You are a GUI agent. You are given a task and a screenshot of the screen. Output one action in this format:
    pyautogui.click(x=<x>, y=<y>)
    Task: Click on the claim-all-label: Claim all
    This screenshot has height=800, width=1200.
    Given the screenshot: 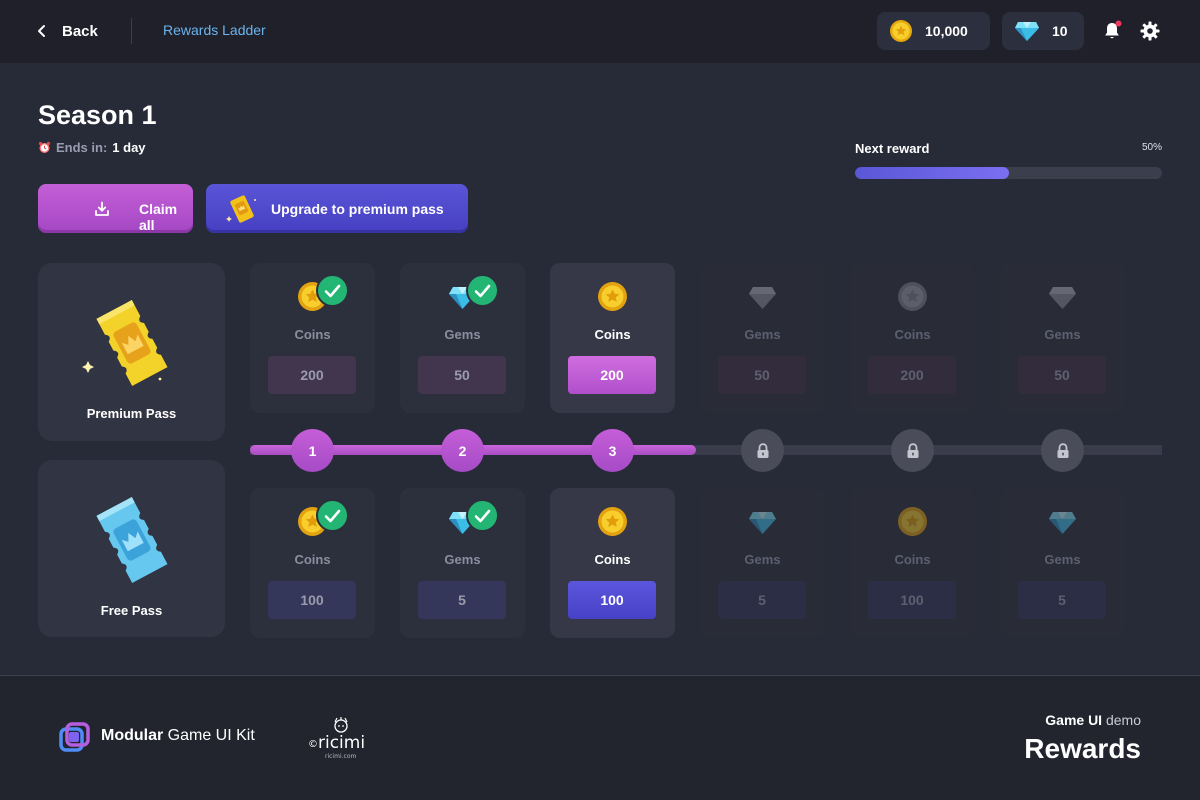 What is the action you would take?
    pyautogui.click(x=158, y=217)
    